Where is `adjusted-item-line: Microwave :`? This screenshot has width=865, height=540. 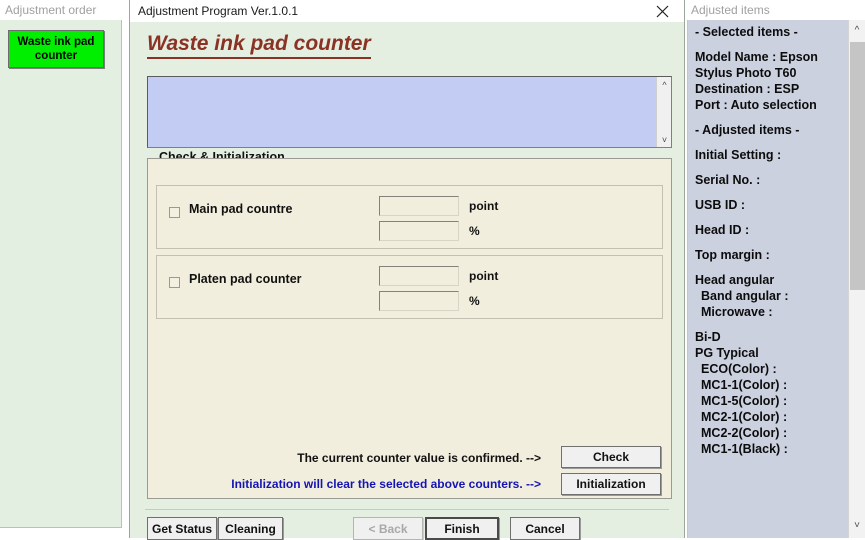 adjusted-item-line: Microwave : is located at coordinates (737, 312).